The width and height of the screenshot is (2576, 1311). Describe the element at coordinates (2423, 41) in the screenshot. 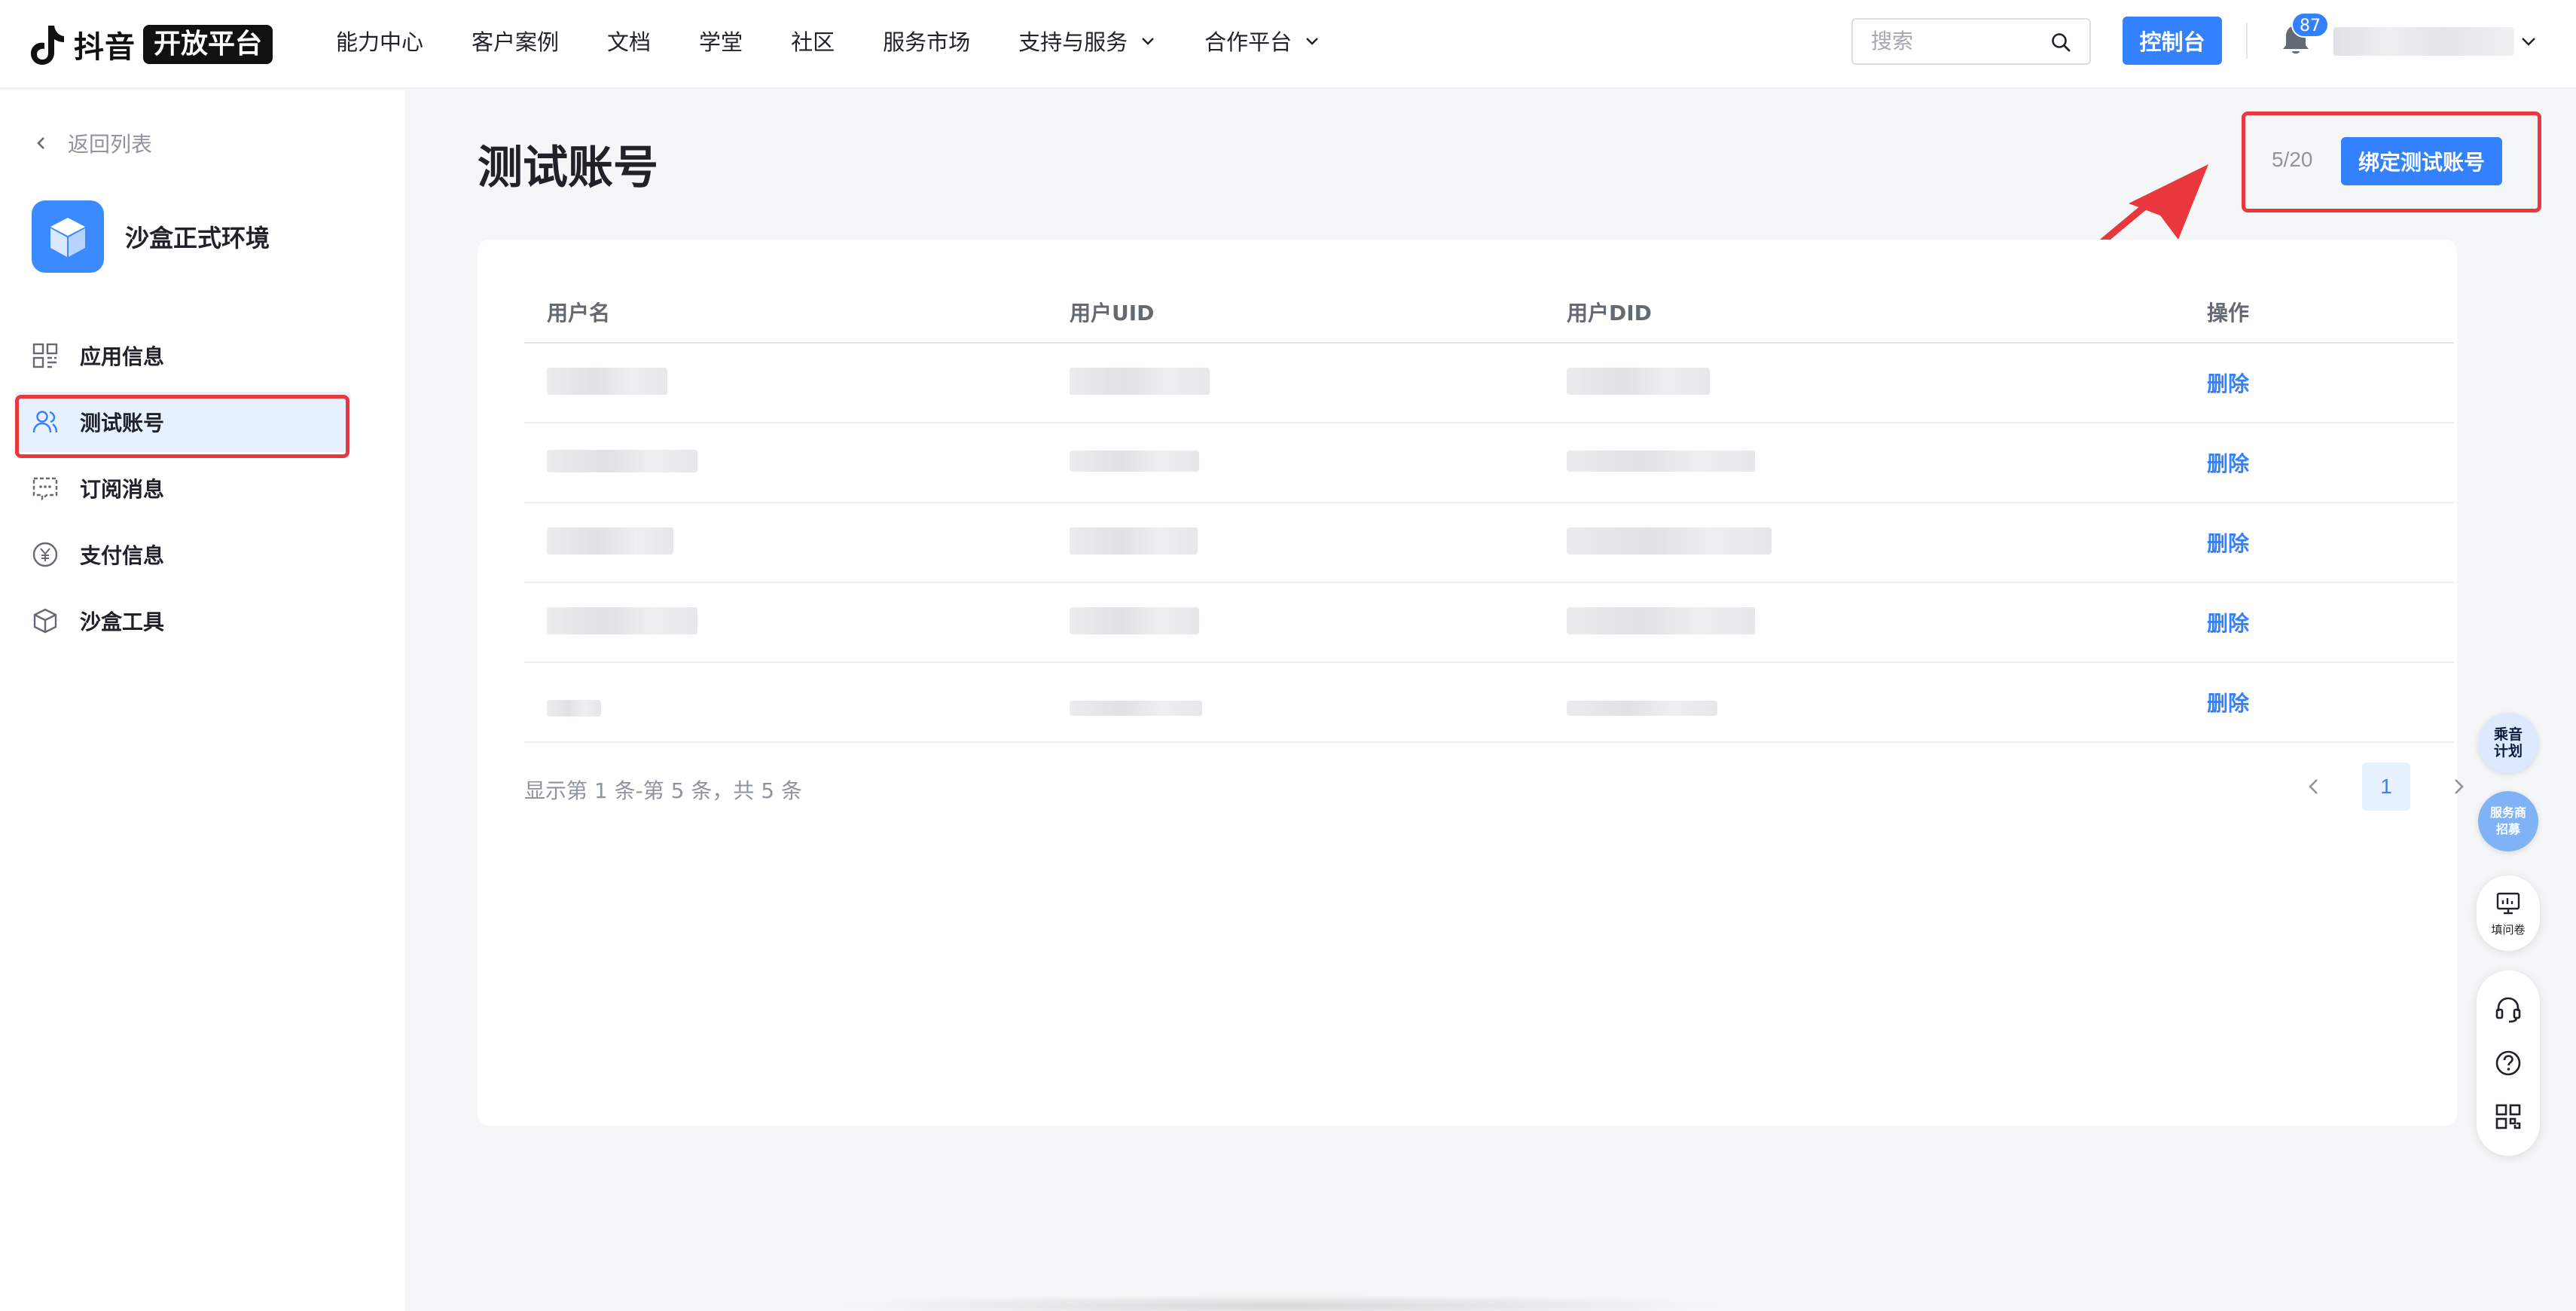

I see `user-account-redacted` at that location.